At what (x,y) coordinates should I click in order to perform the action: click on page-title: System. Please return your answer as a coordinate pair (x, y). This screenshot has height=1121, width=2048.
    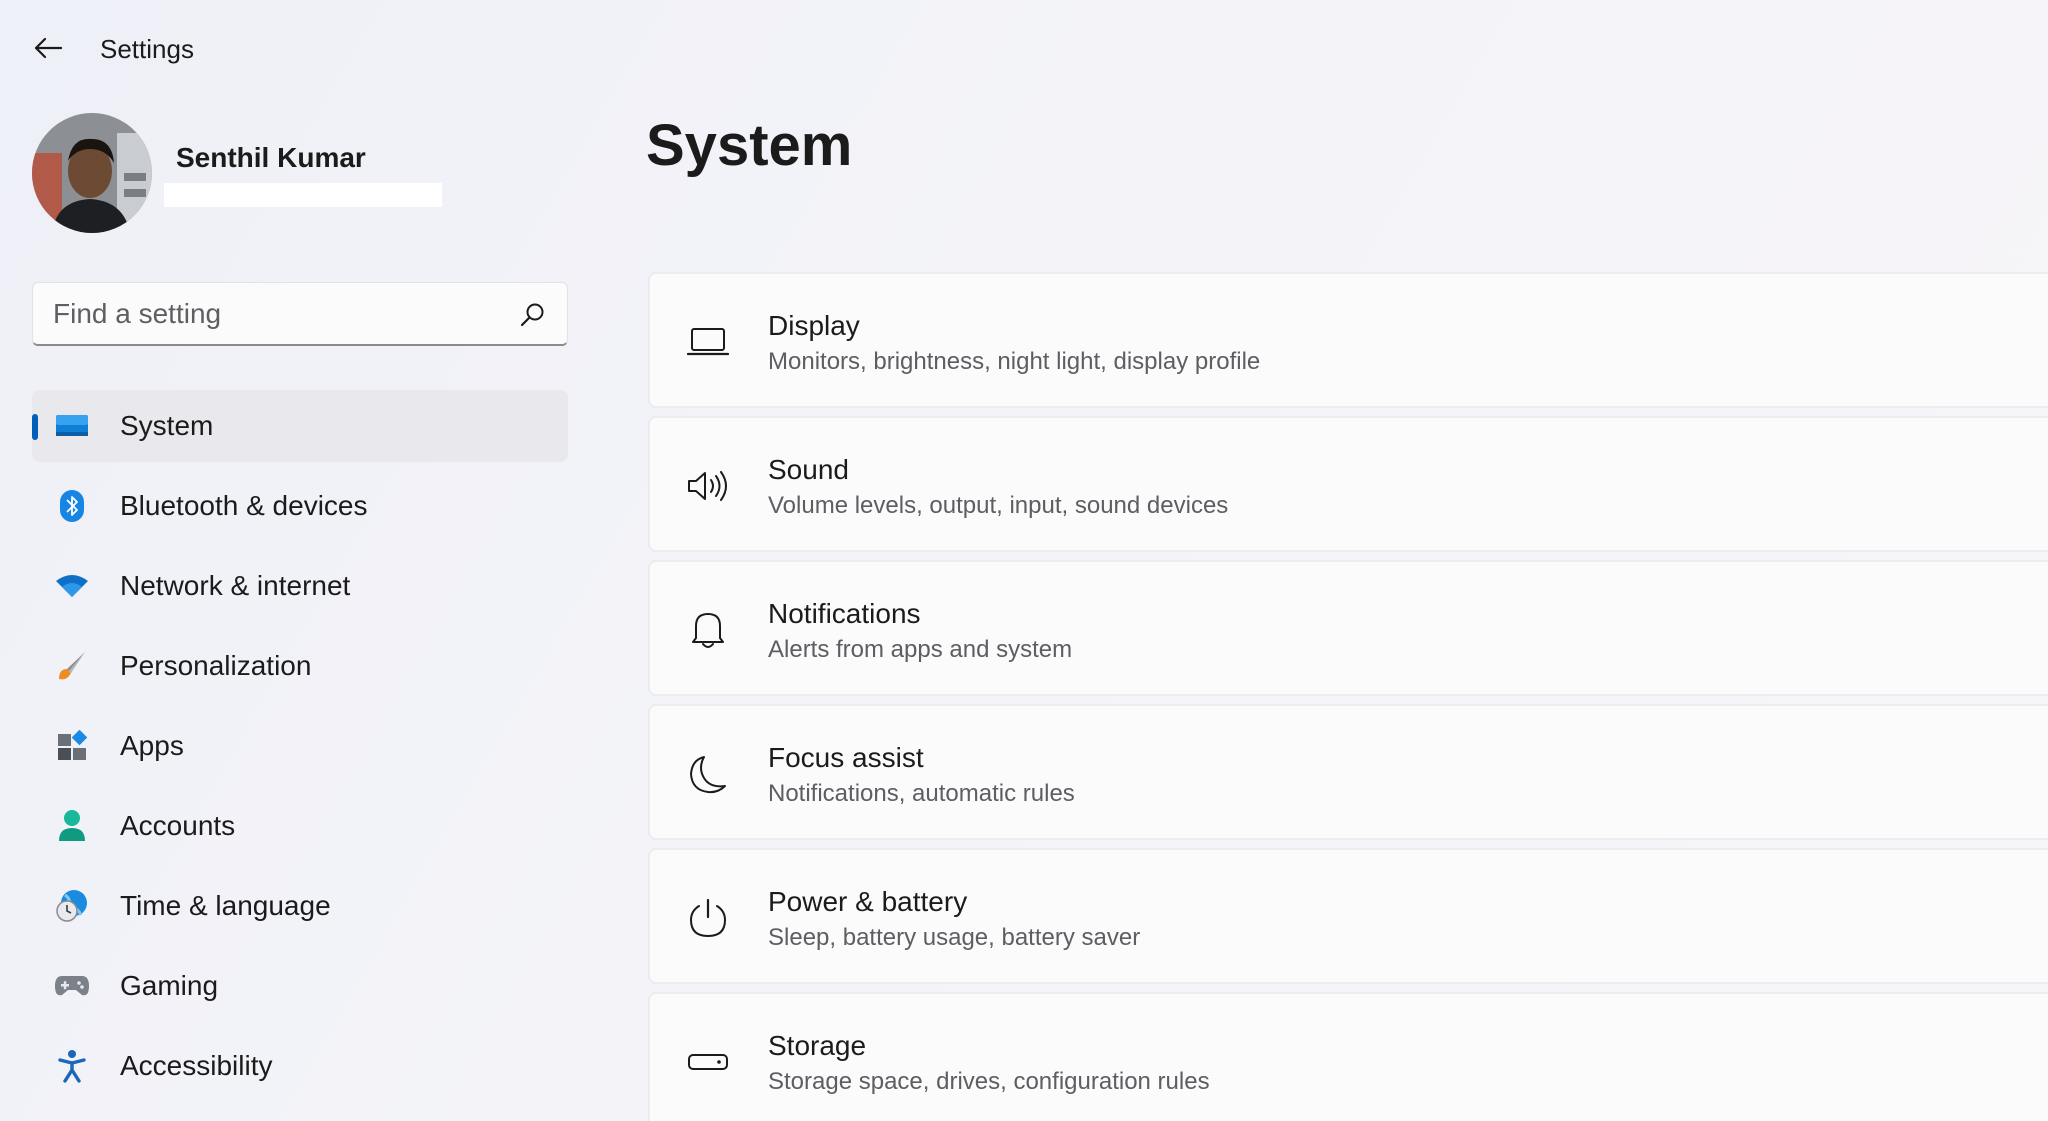
    Looking at the image, I should click on (749, 145).